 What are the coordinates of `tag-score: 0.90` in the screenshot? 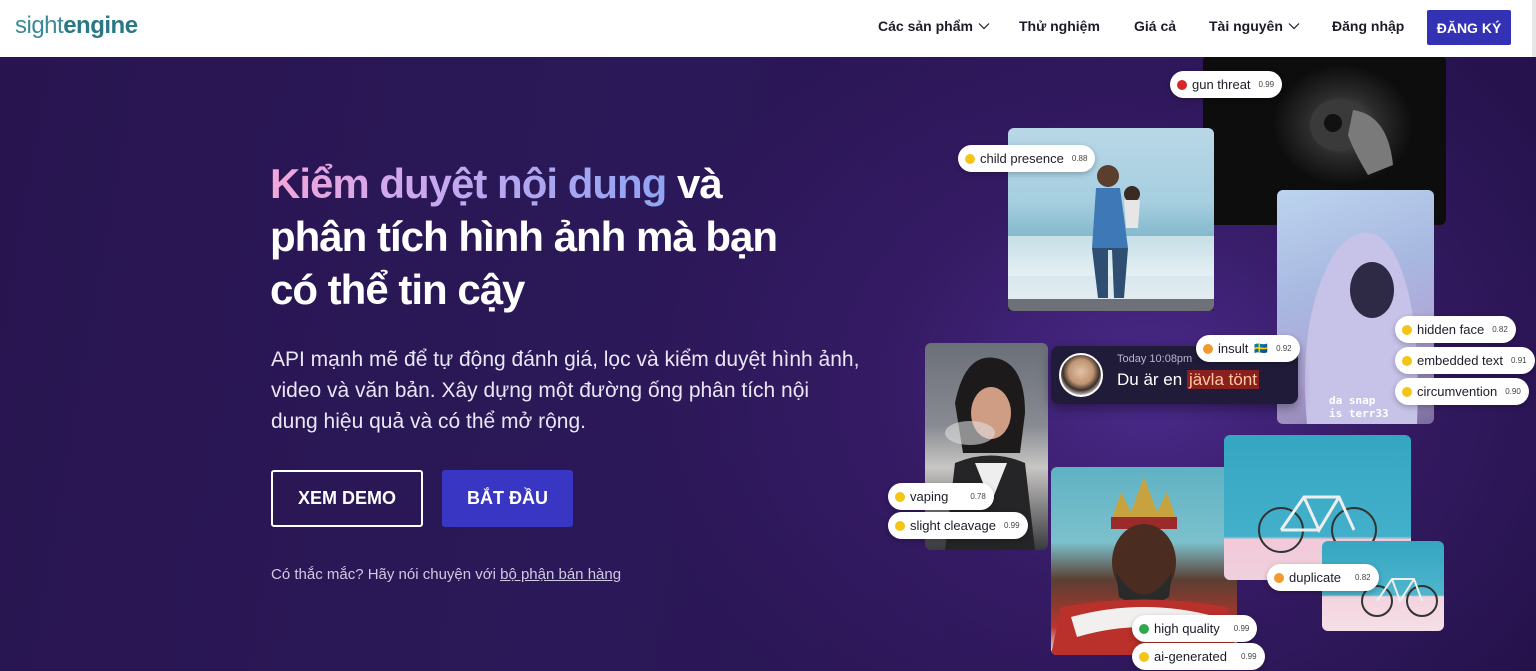 It's located at (1513, 391).